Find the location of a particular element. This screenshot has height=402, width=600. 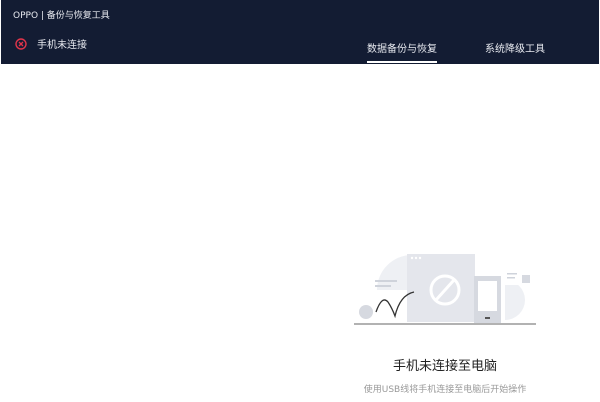

tab-system-downgrade: 系统降级工具 is located at coordinates (515, 50).